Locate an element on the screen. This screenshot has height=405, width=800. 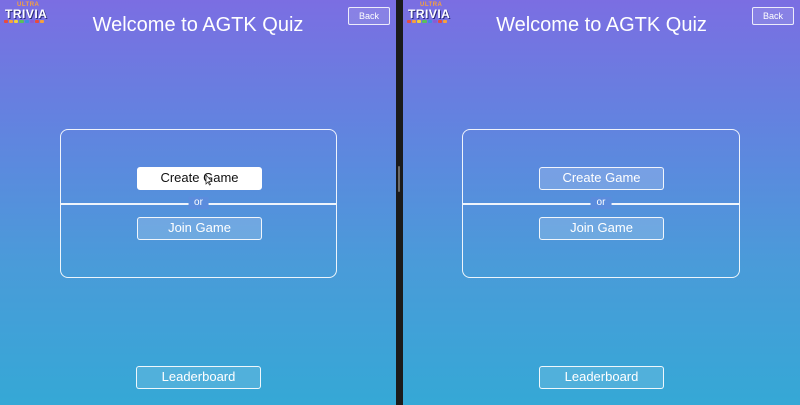
mouse-cursor-icon is located at coordinates (209, 180).